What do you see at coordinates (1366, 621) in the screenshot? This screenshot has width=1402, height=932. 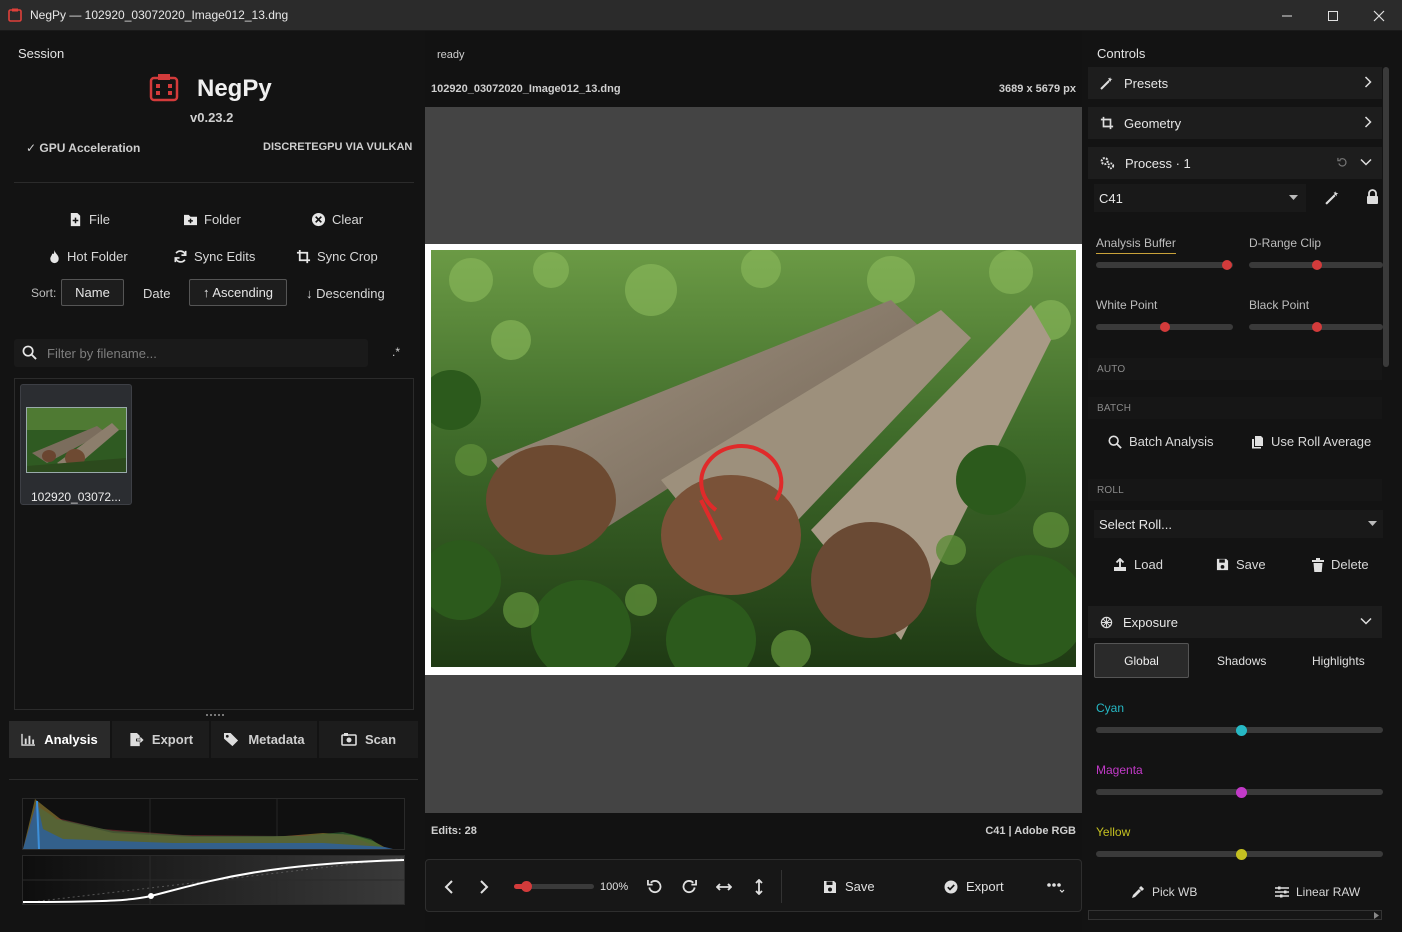 I see `chevron-down-icon` at bounding box center [1366, 621].